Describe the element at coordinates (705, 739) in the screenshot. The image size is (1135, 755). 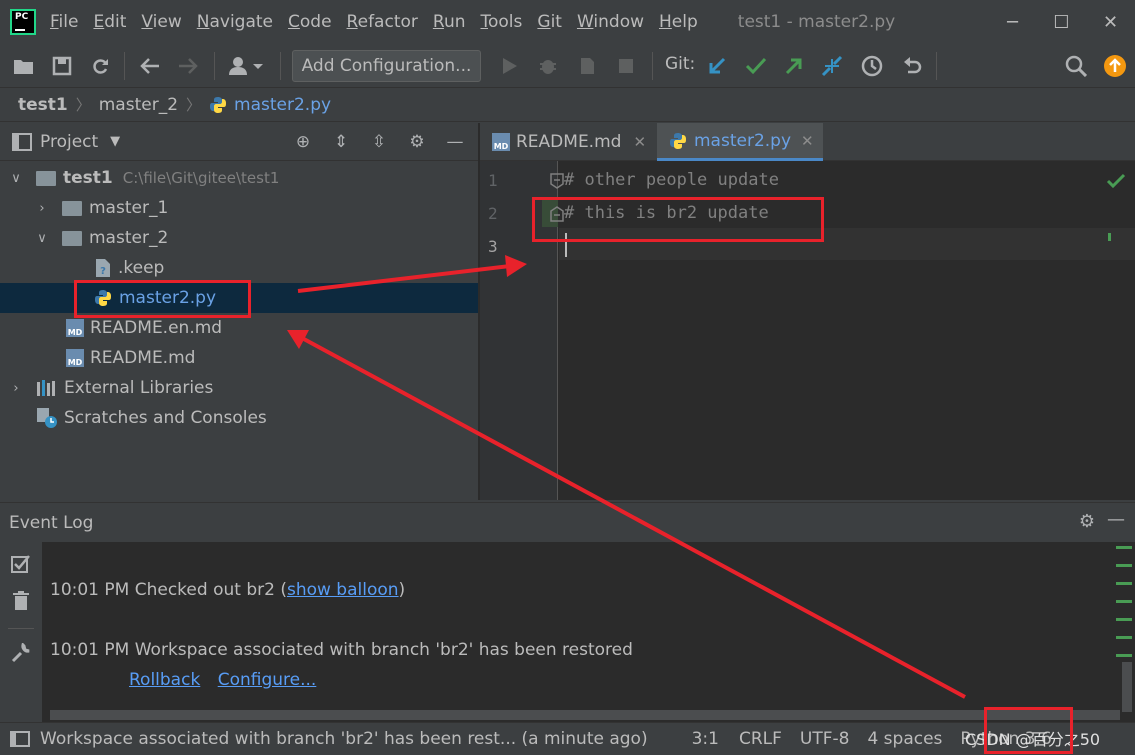
I see `caret-position: 3:1` at that location.